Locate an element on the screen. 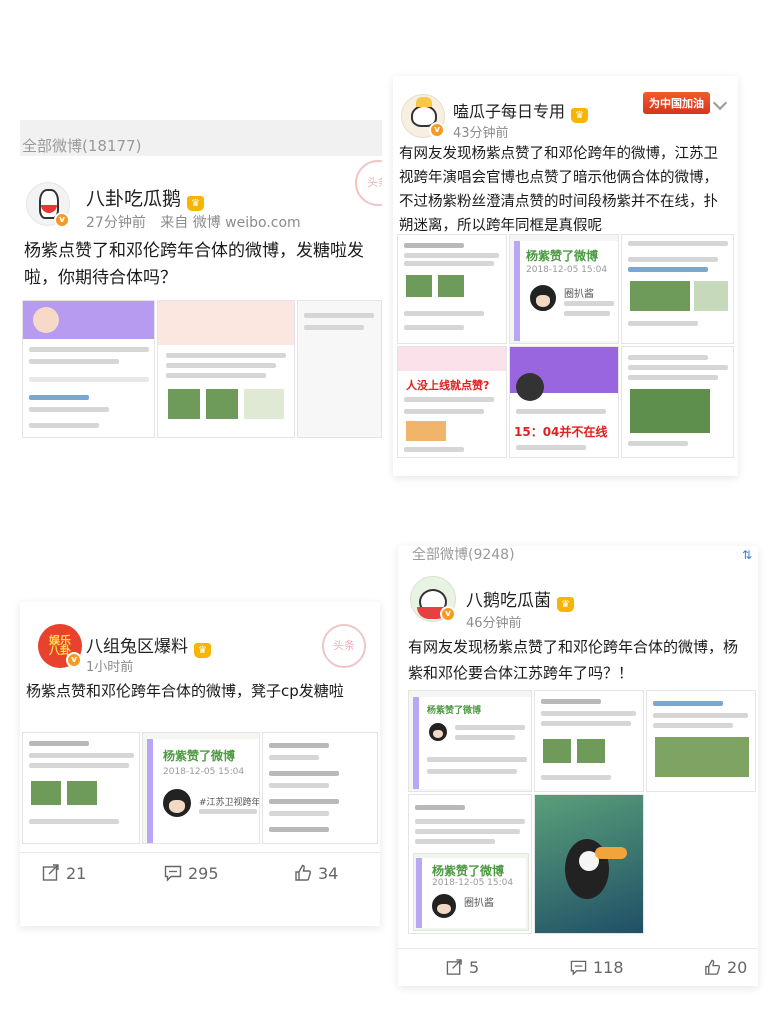  repost-count: 21 is located at coordinates (76, 873).